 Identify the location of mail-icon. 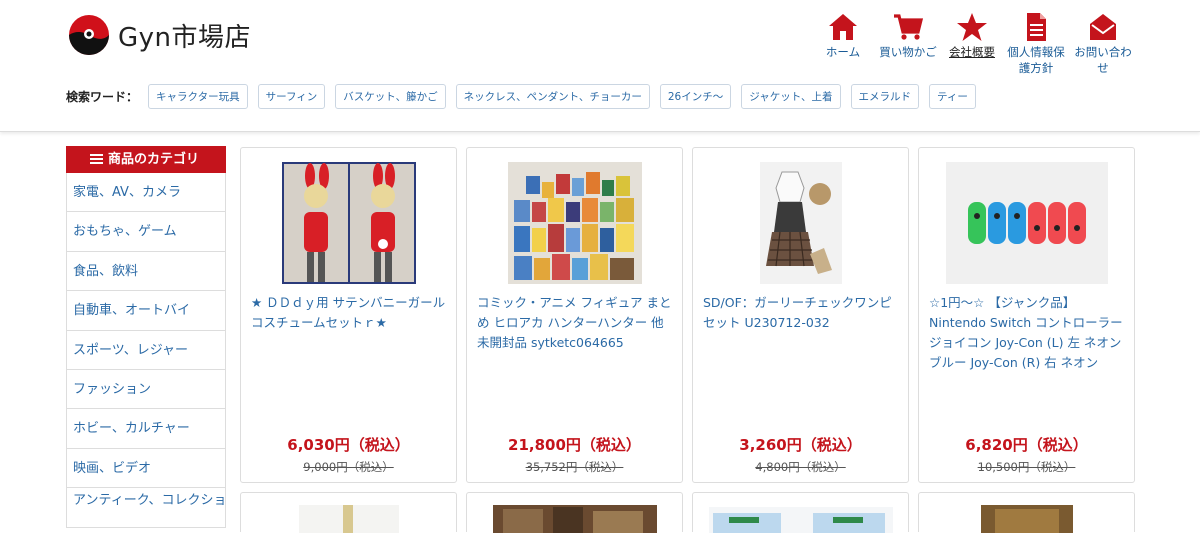
(1103, 27).